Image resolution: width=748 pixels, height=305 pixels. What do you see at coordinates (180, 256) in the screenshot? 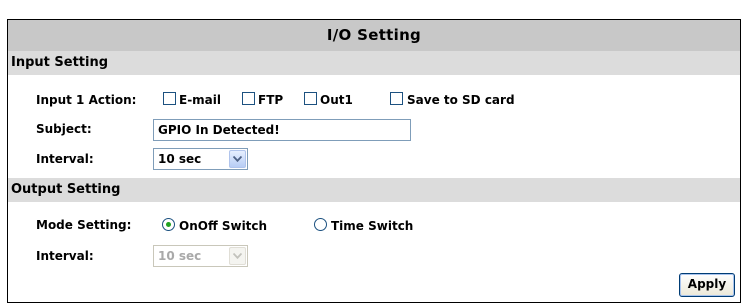
I see `output-interval-value: 10 sec` at bounding box center [180, 256].